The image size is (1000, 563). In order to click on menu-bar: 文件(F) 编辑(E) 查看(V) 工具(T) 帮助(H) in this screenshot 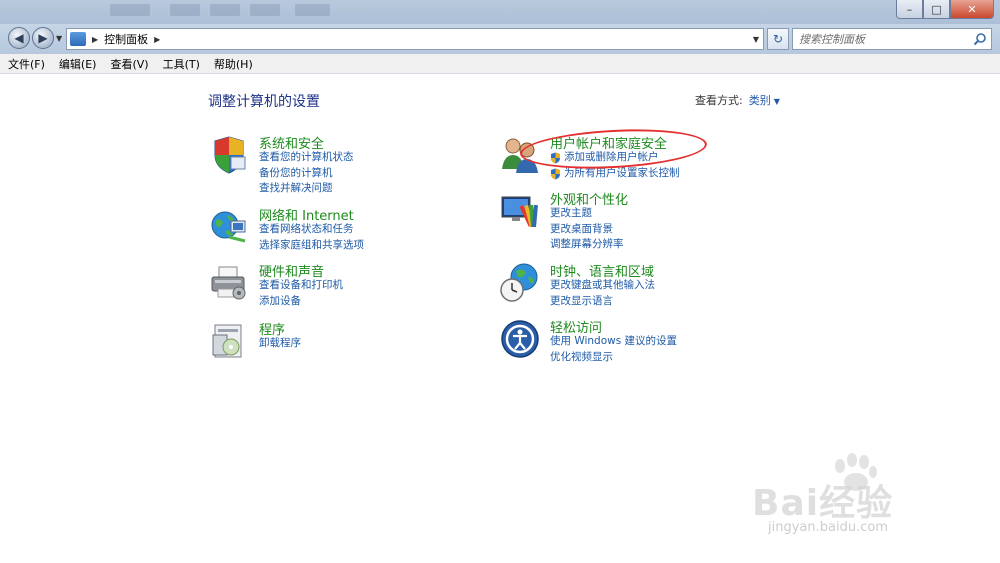, I will do `click(500, 64)`.